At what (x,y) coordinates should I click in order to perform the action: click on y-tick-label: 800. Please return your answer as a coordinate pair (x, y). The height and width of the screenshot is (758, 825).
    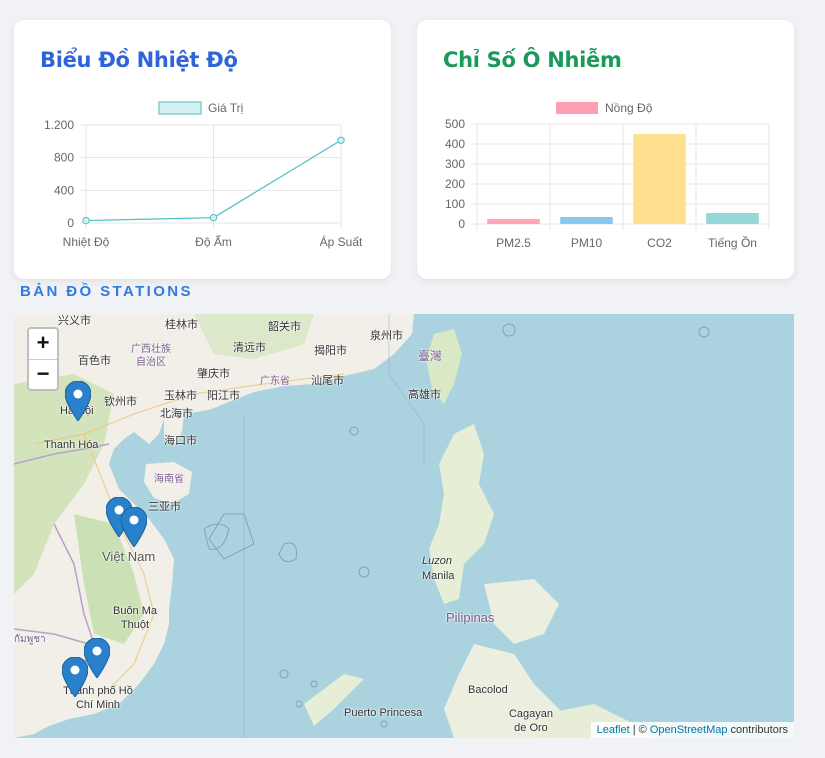
    Looking at the image, I should click on (64, 158).